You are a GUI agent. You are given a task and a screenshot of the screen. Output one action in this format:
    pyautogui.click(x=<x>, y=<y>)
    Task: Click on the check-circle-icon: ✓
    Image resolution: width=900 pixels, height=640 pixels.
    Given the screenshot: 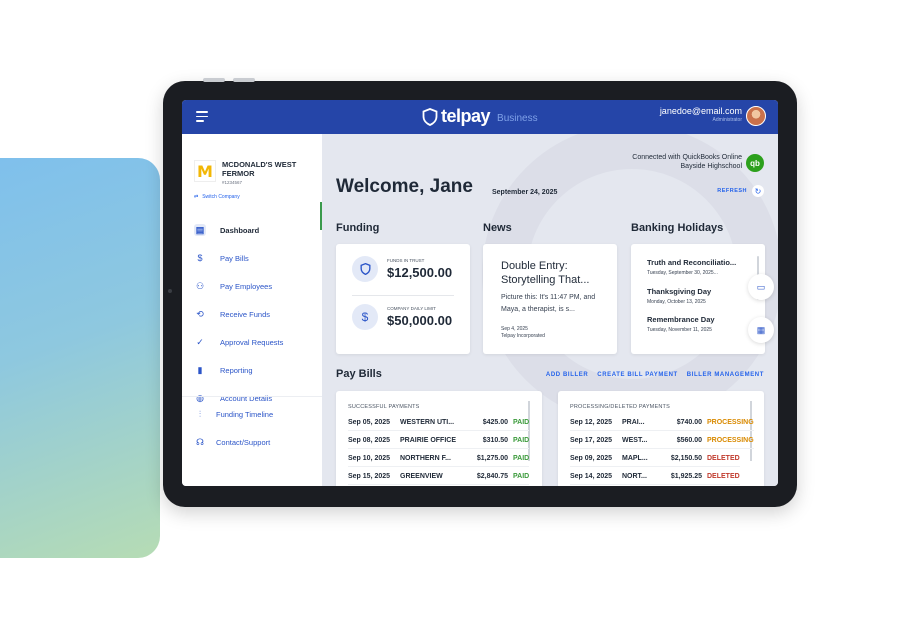 What is the action you would take?
    pyautogui.click(x=200, y=341)
    